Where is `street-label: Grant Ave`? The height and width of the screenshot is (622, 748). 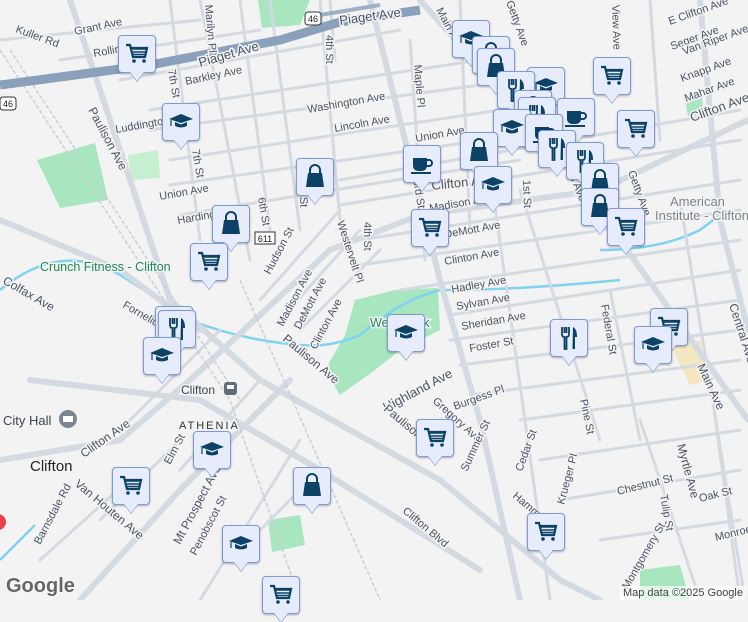 street-label: Grant Ave is located at coordinates (98, 27).